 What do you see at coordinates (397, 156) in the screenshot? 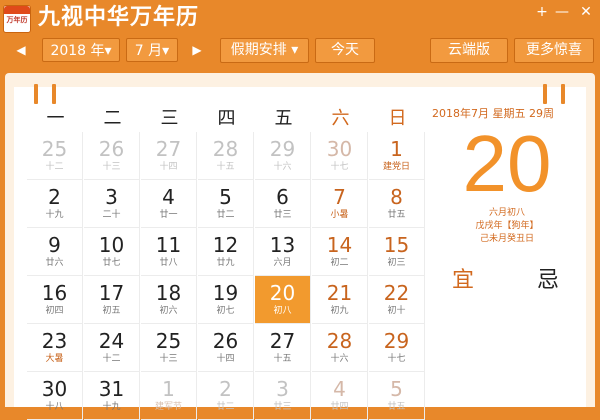
I see `calendar-day-cell: 1 建党日` at bounding box center [397, 156].